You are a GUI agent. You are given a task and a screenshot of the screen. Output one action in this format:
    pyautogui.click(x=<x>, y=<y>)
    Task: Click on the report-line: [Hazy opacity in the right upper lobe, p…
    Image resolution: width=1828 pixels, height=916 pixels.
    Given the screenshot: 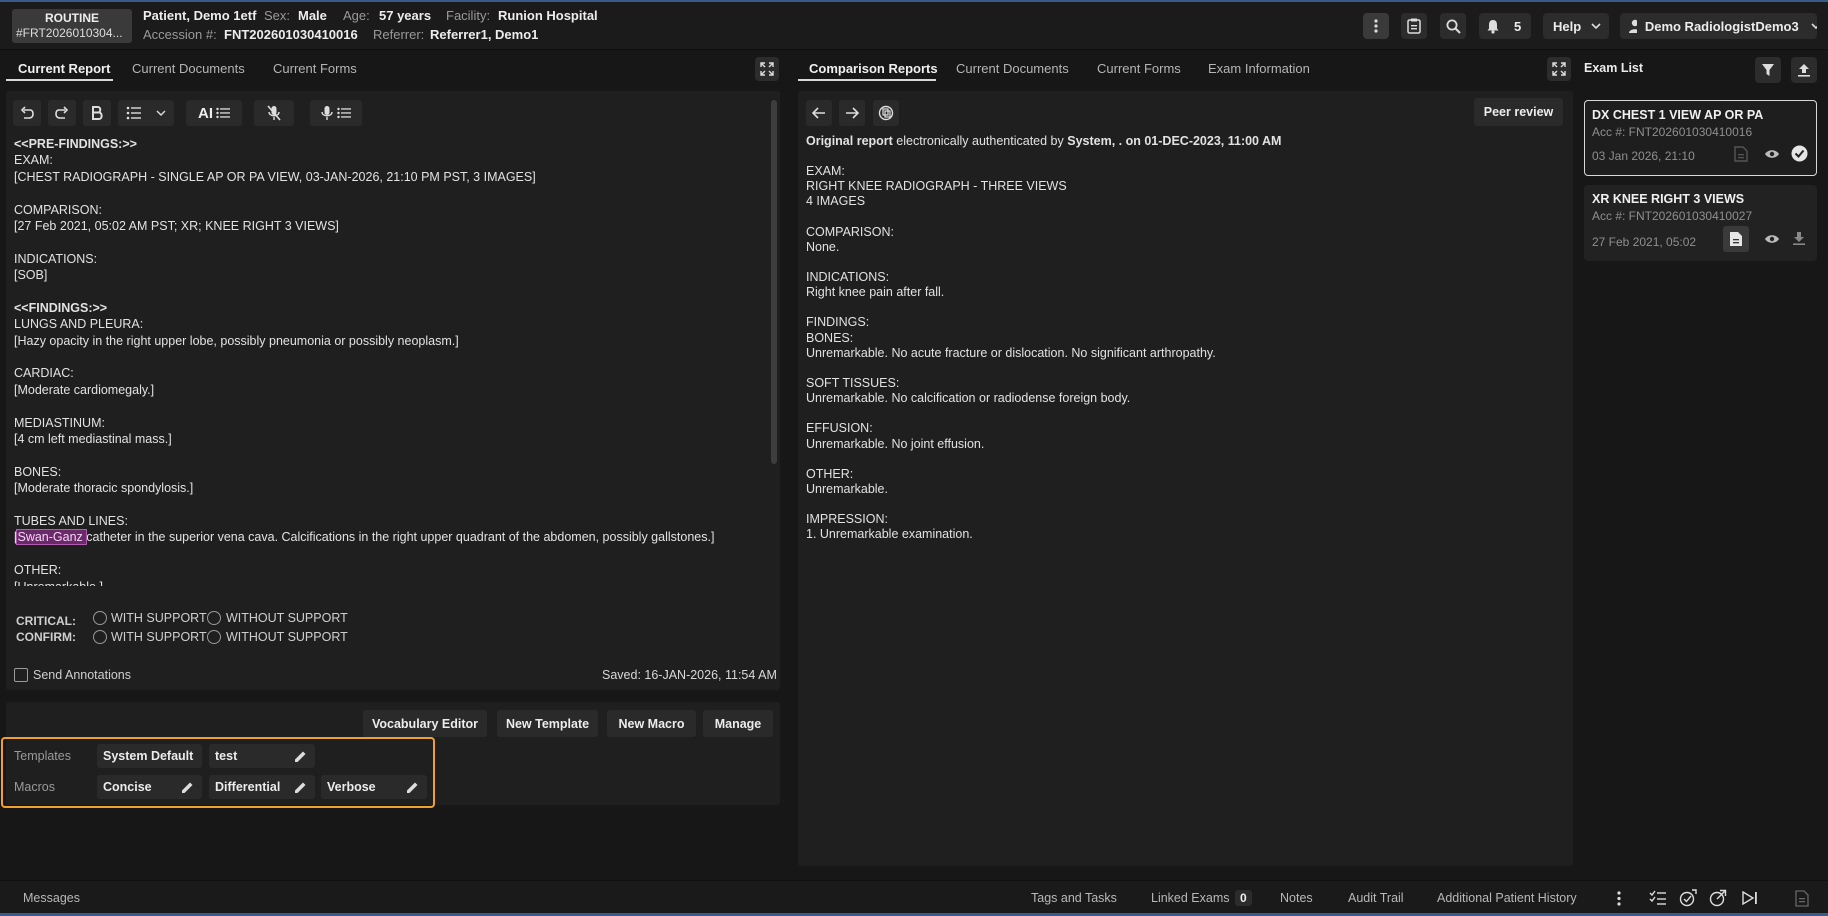 What is the action you would take?
    pyautogui.click(x=392, y=341)
    